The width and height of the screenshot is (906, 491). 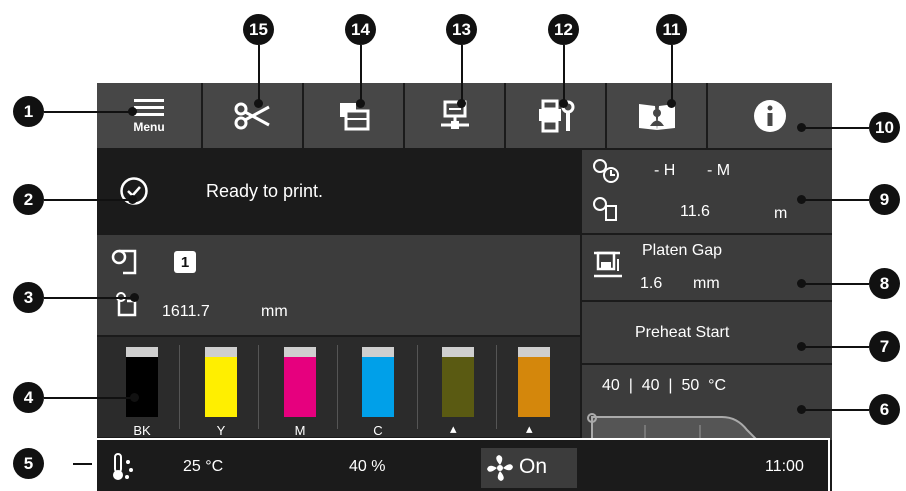 I want to click on ambient-humidity: 40 %, so click(x=367, y=466).